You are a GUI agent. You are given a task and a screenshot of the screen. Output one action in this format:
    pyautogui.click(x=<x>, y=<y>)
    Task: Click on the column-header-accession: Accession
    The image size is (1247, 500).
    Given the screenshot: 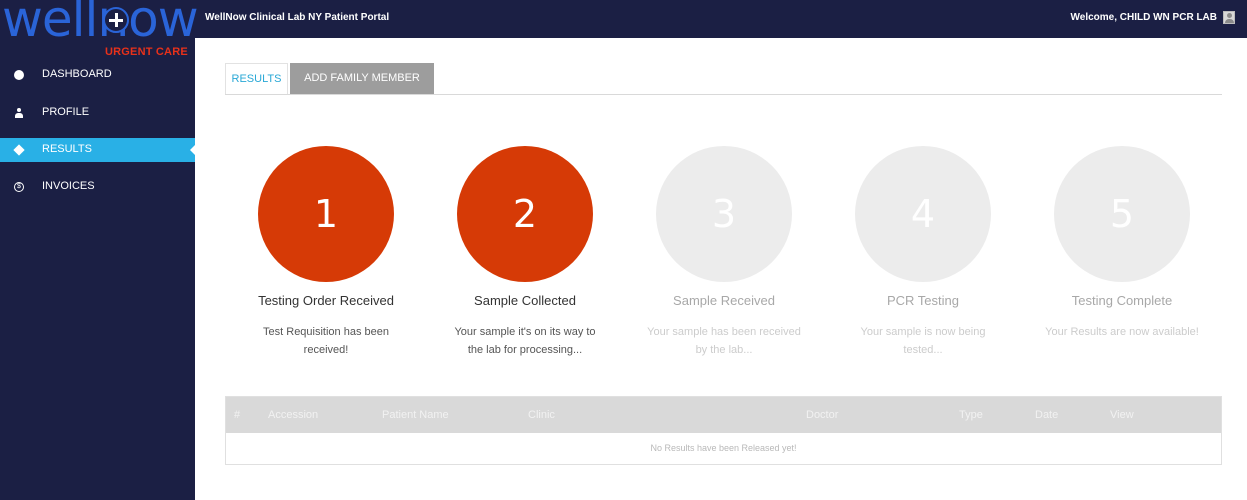 What is the action you would take?
    pyautogui.click(x=293, y=415)
    